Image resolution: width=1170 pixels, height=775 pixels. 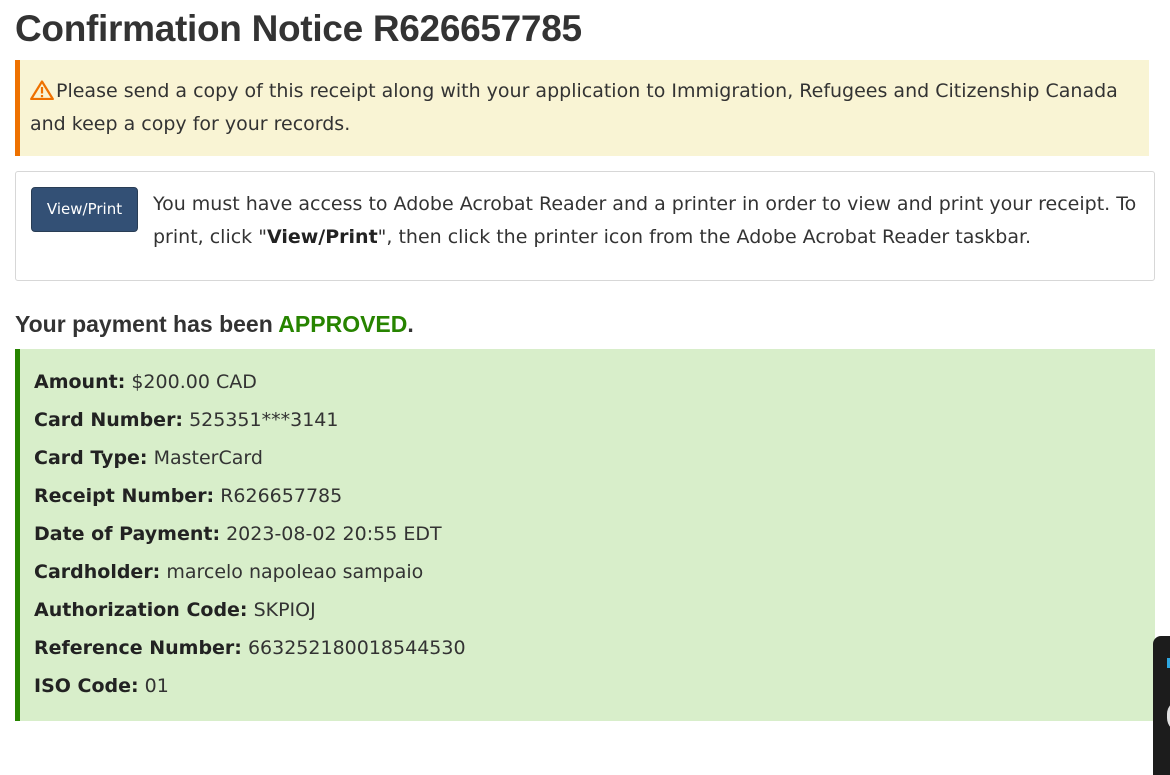 I want to click on detail-value: $200.00 CAD, so click(x=194, y=382).